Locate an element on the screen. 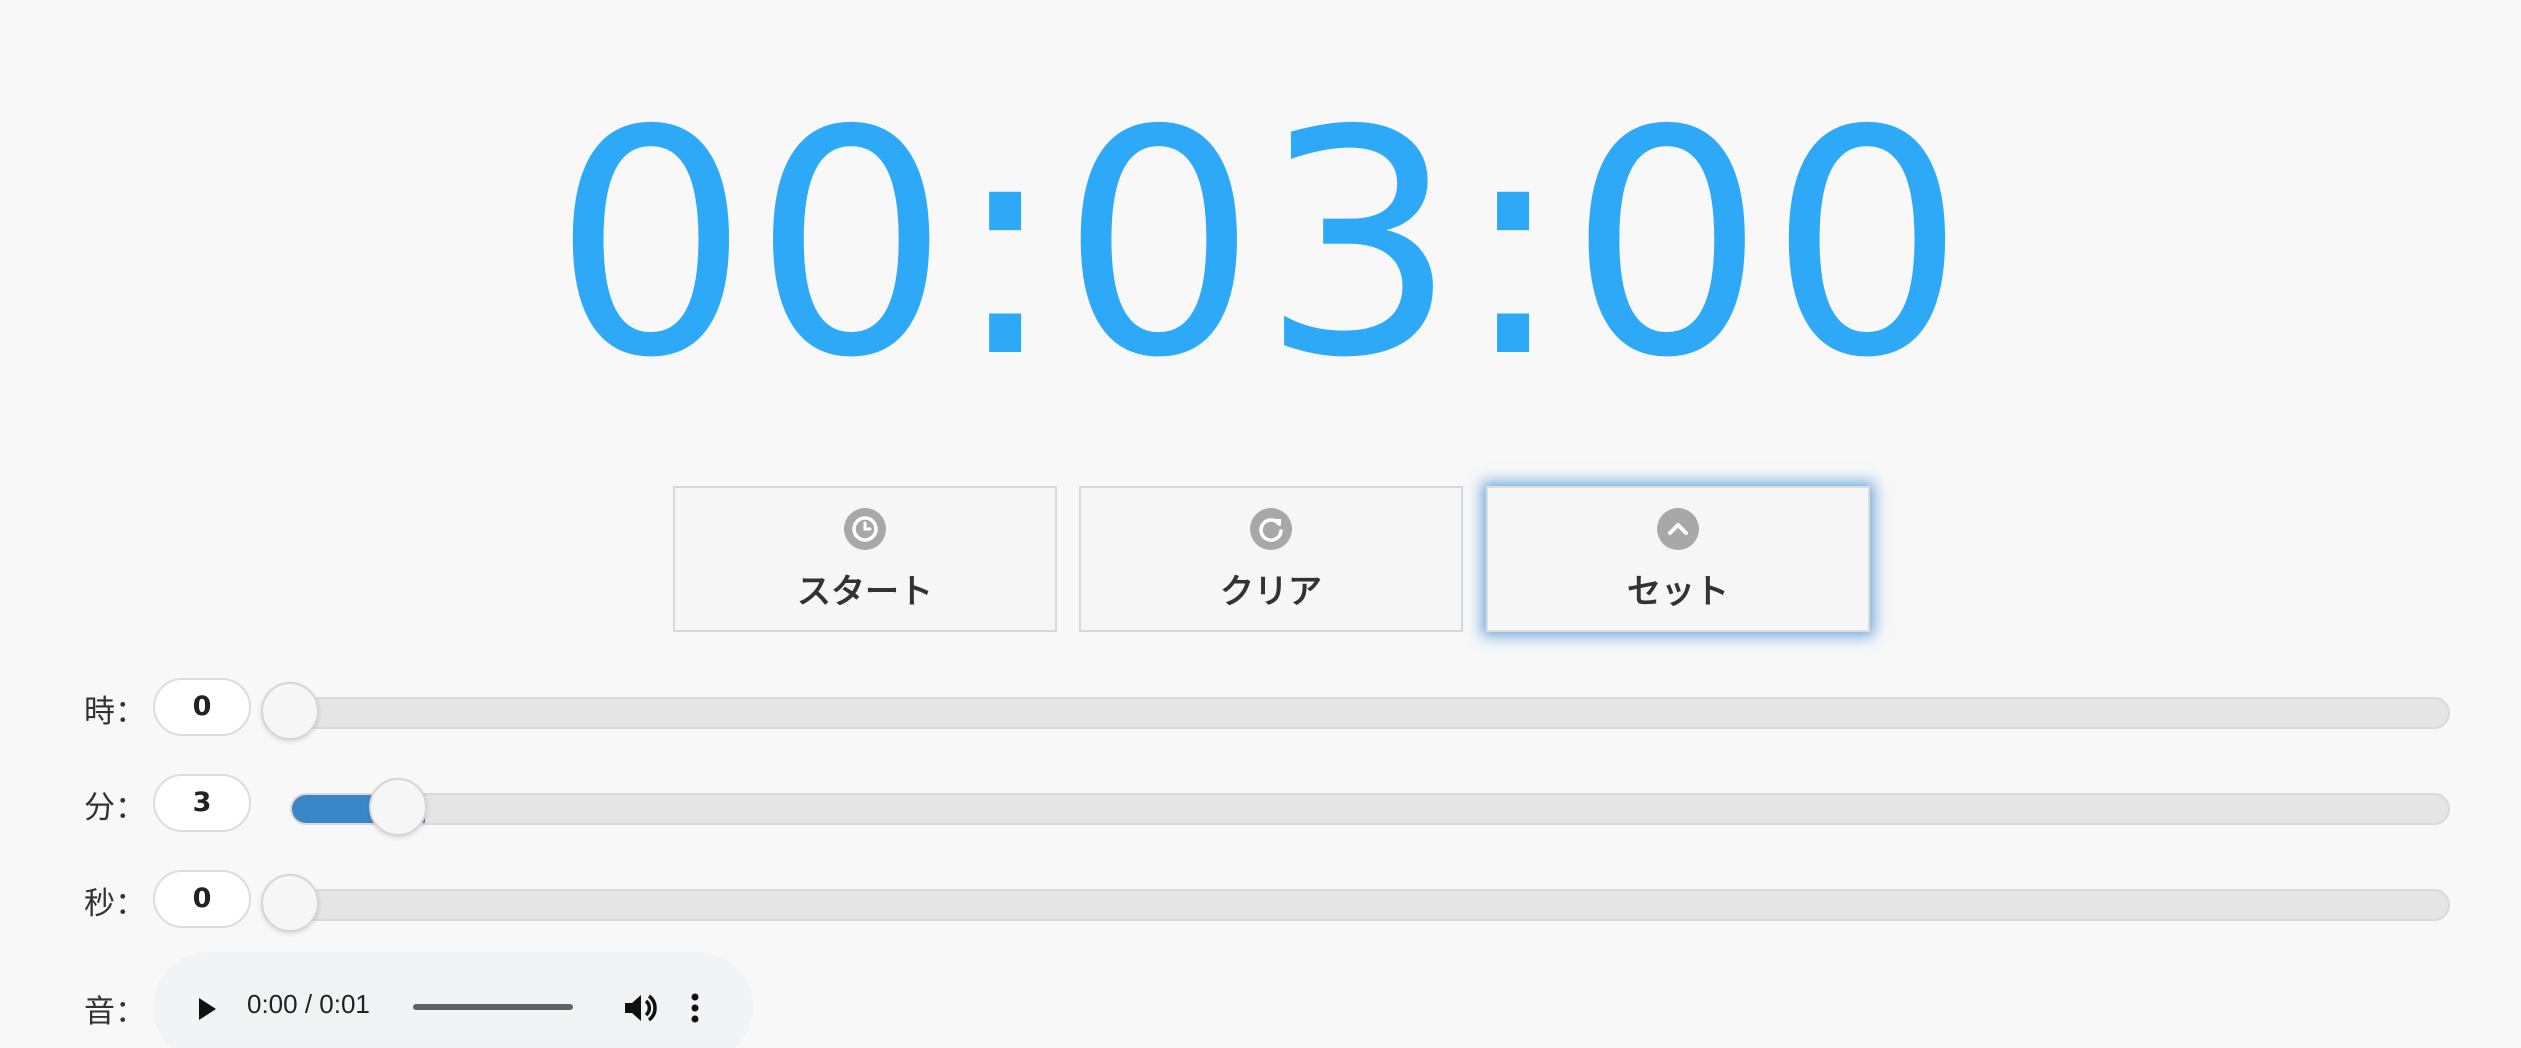 The width and height of the screenshot is (2521, 1048). minutes-row: 分： 3 is located at coordinates (1260, 805).